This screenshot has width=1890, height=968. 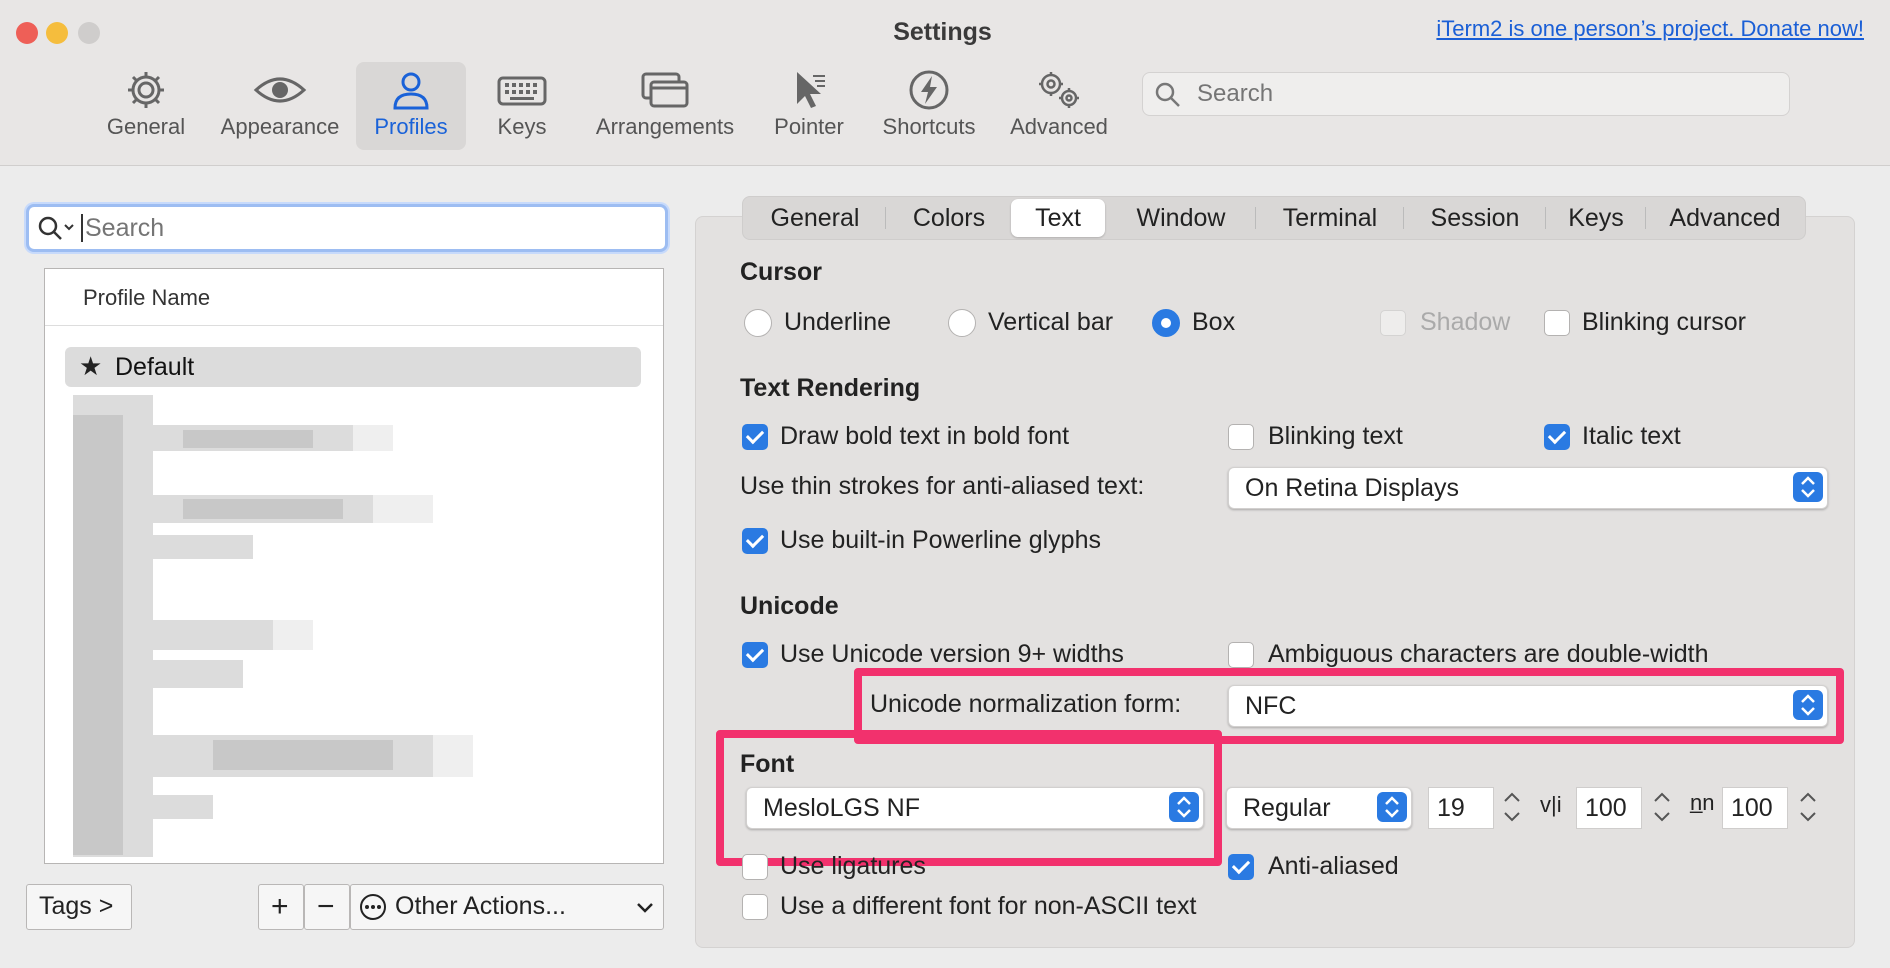 I want to click on column-header-profile-name: Profile Name, so click(x=147, y=297).